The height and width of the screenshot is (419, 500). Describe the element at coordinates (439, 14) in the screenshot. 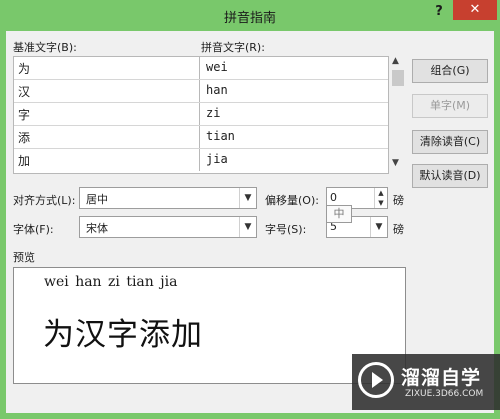

I see `help-button: ?` at that location.